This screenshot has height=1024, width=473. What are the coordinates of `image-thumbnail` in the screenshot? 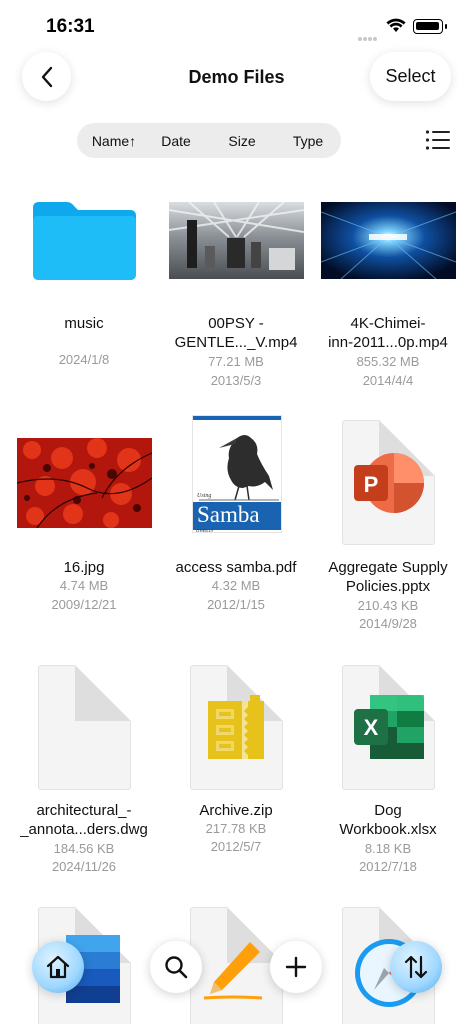 It's located at (84, 483).